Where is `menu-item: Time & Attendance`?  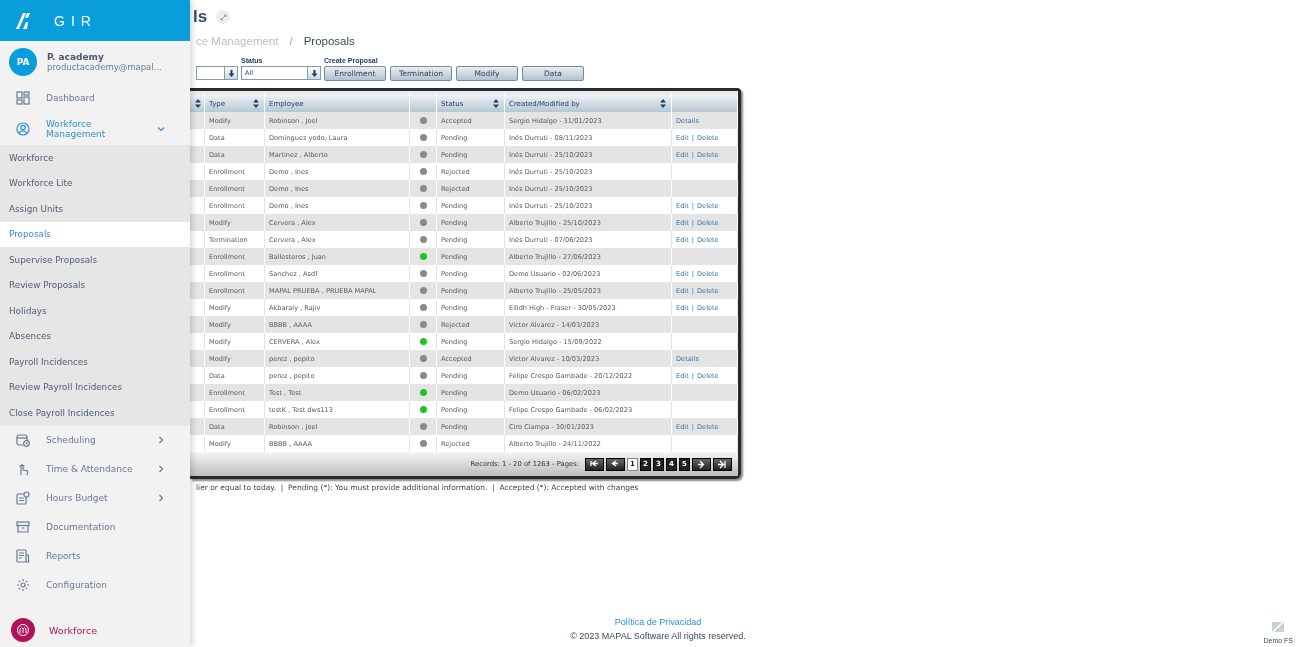
menu-item: Time & Attendance is located at coordinates (95, 469).